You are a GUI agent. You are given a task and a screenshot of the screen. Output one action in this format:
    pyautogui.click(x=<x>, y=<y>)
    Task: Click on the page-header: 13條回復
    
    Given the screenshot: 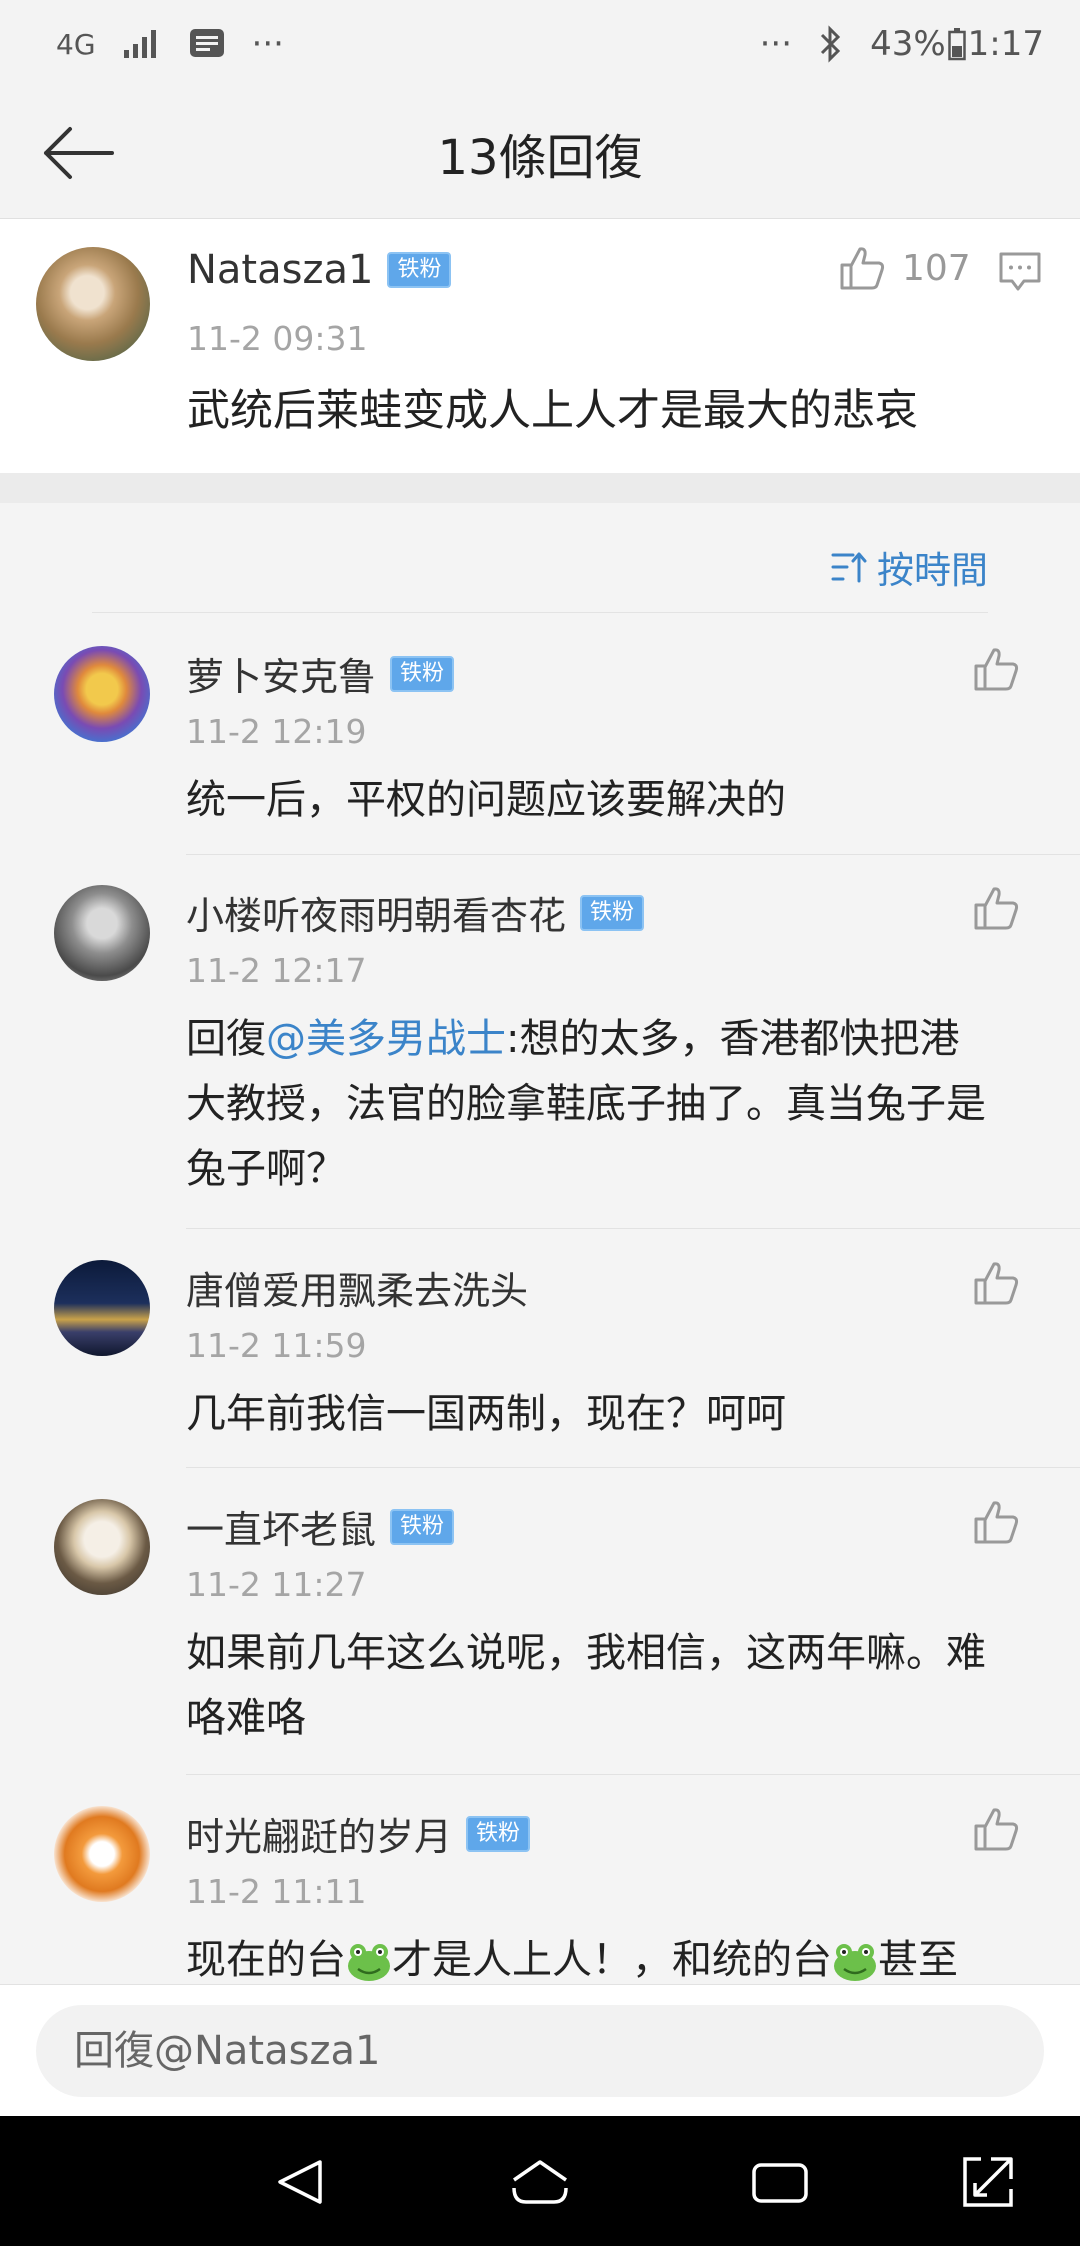 What is the action you would take?
    pyautogui.click(x=540, y=153)
    